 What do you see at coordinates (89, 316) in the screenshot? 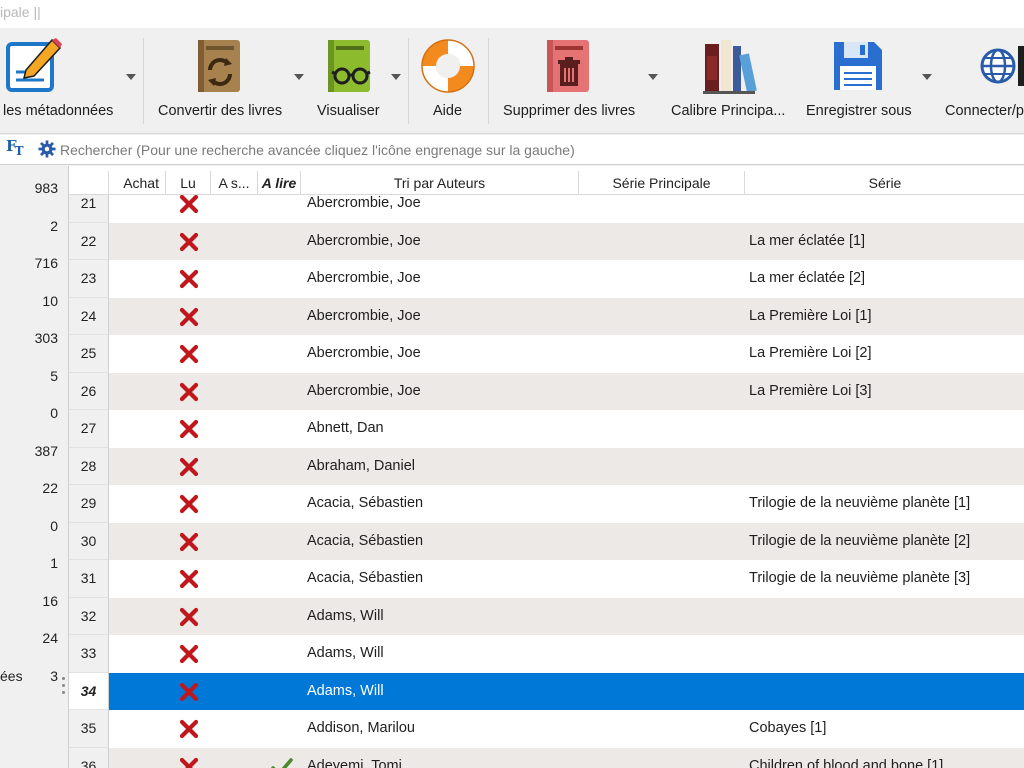
I see `row-number: 24` at bounding box center [89, 316].